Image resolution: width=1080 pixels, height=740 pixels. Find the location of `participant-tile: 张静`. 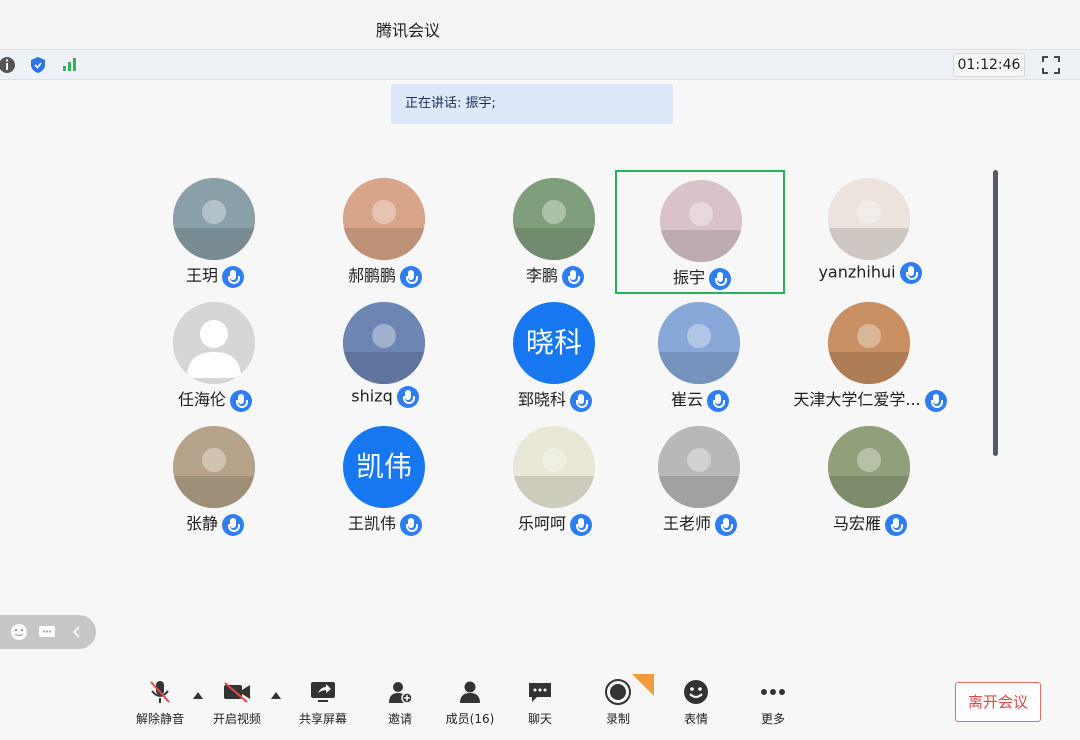

participant-tile: 张静 is located at coordinates (215, 480).